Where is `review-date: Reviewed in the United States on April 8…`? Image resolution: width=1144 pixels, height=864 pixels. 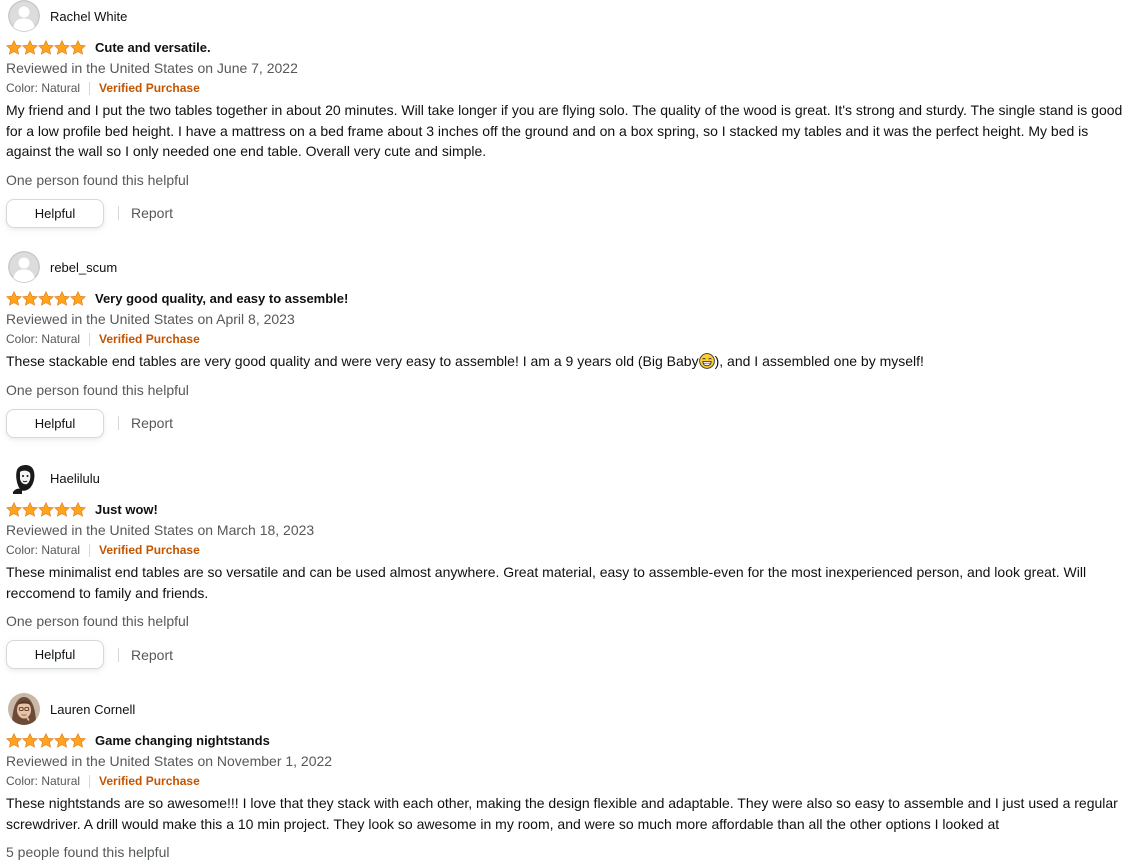 review-date: Reviewed in the United States on April 8… is located at coordinates (150, 319).